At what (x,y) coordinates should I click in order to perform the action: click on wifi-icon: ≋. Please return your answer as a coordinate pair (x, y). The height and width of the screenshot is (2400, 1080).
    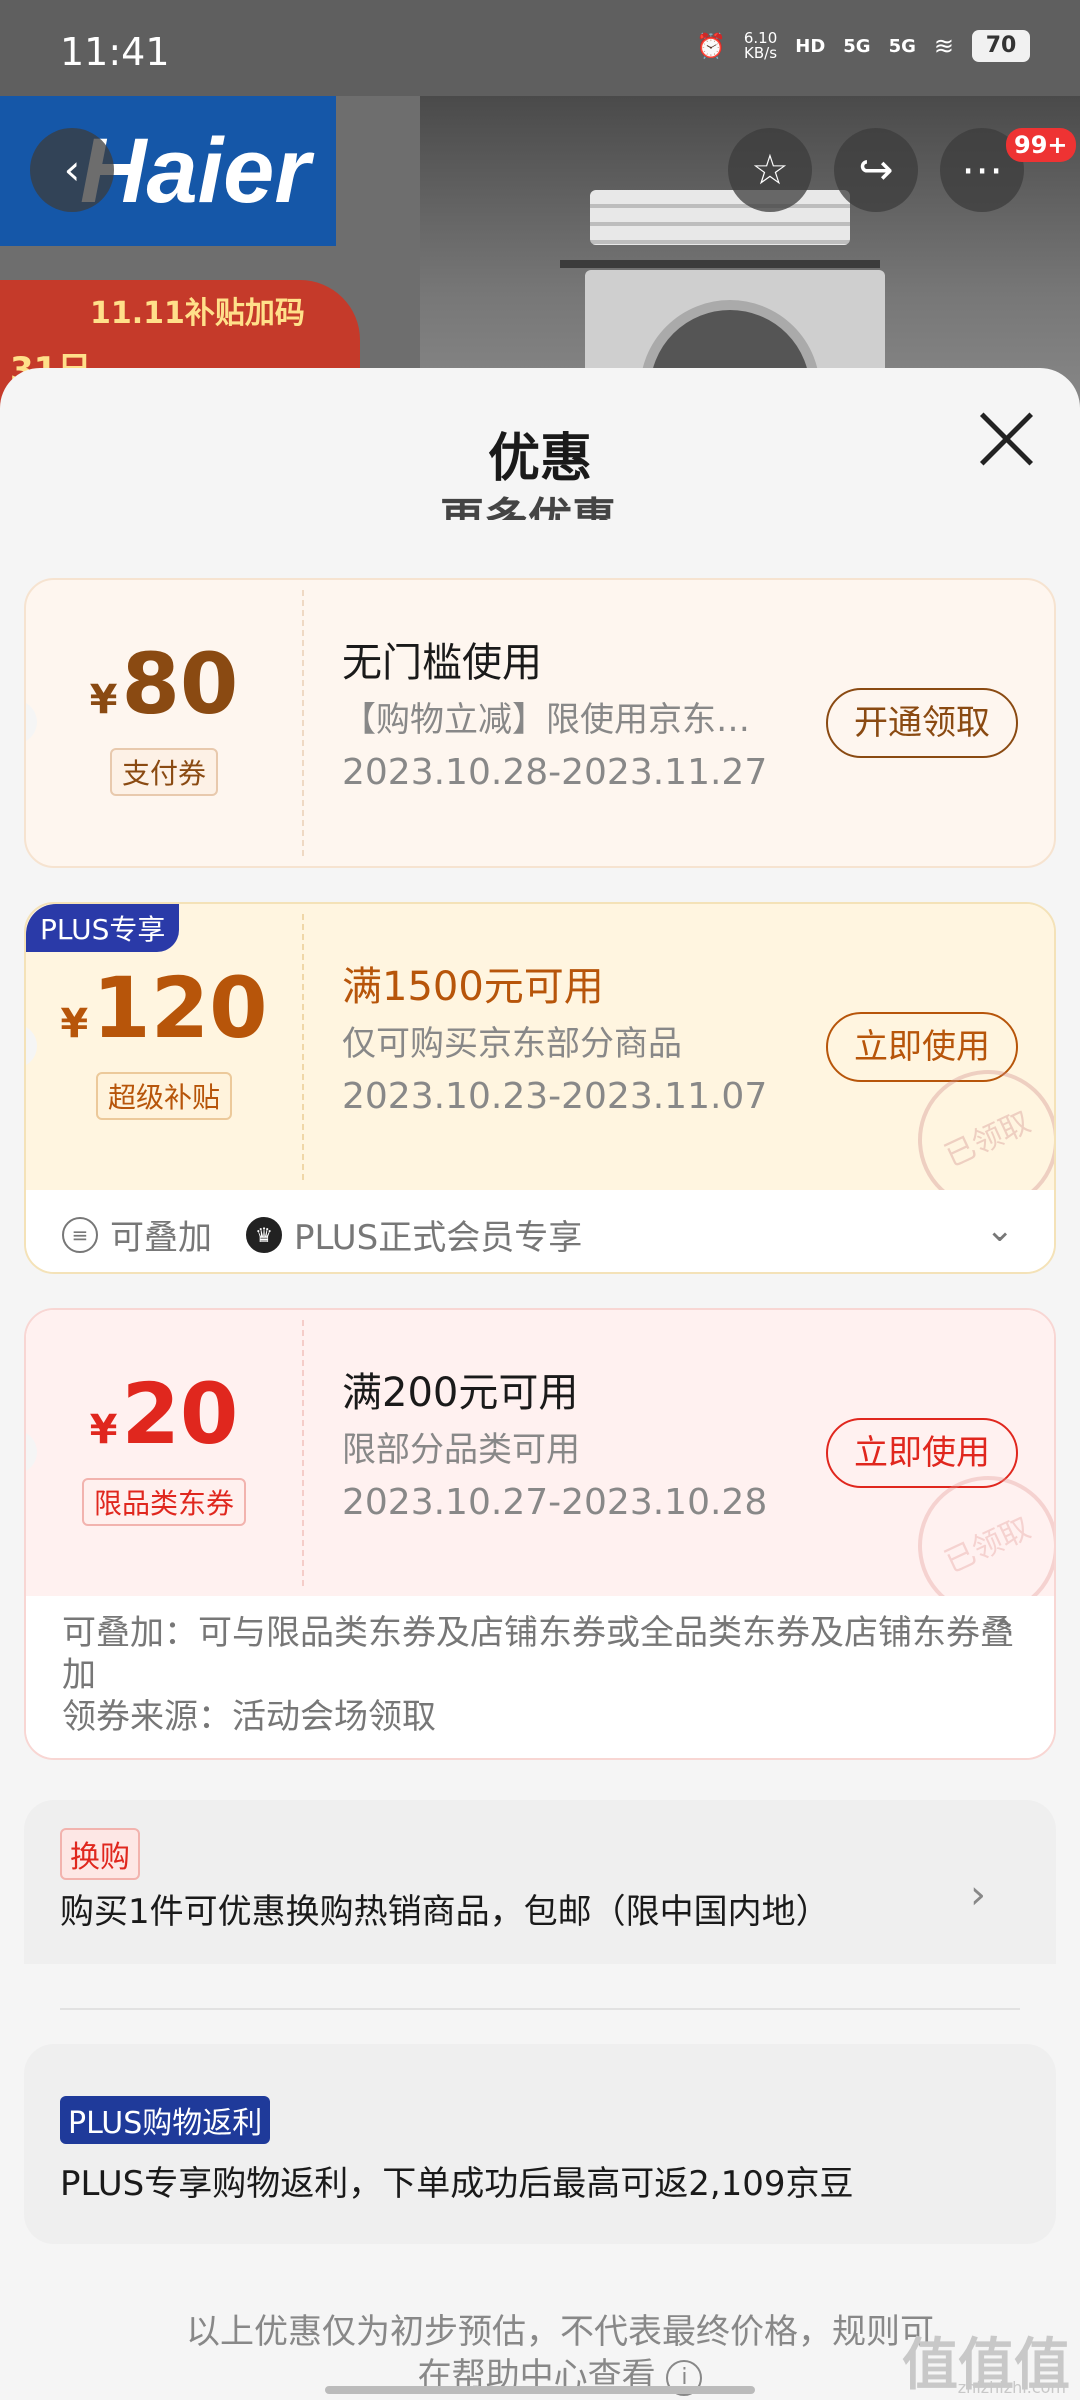
    Looking at the image, I should click on (943, 46).